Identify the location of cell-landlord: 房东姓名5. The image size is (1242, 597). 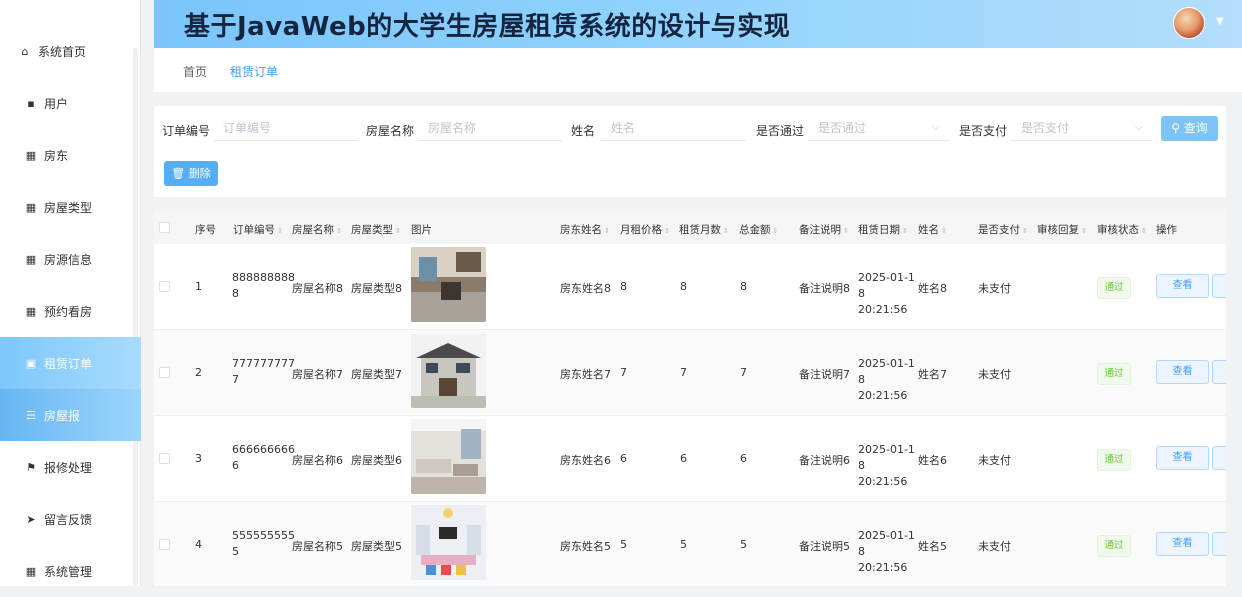
(585, 546).